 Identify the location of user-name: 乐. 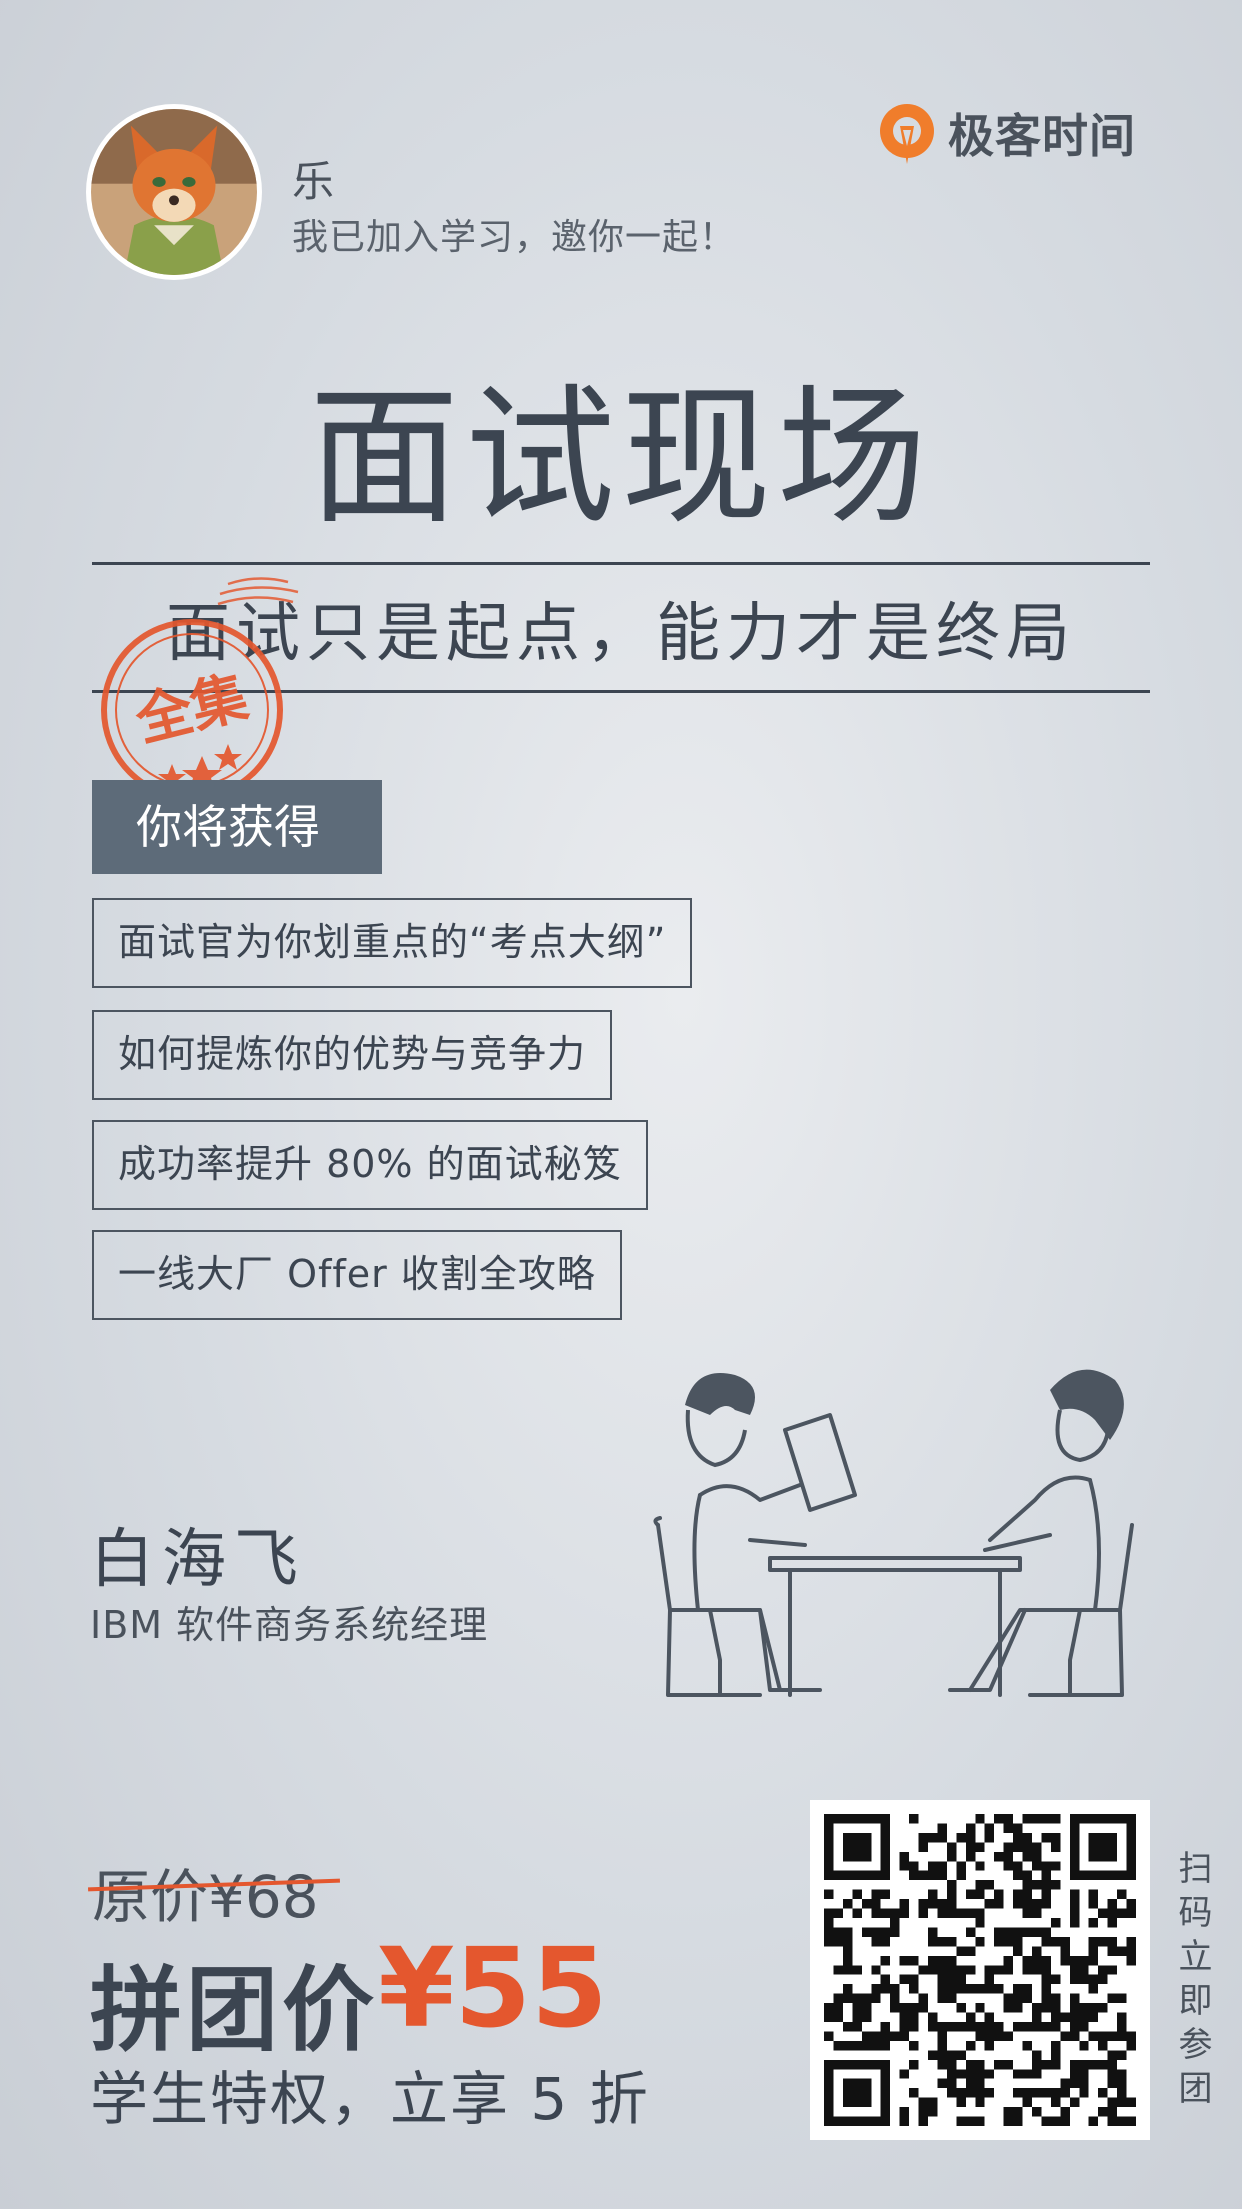
(313, 181).